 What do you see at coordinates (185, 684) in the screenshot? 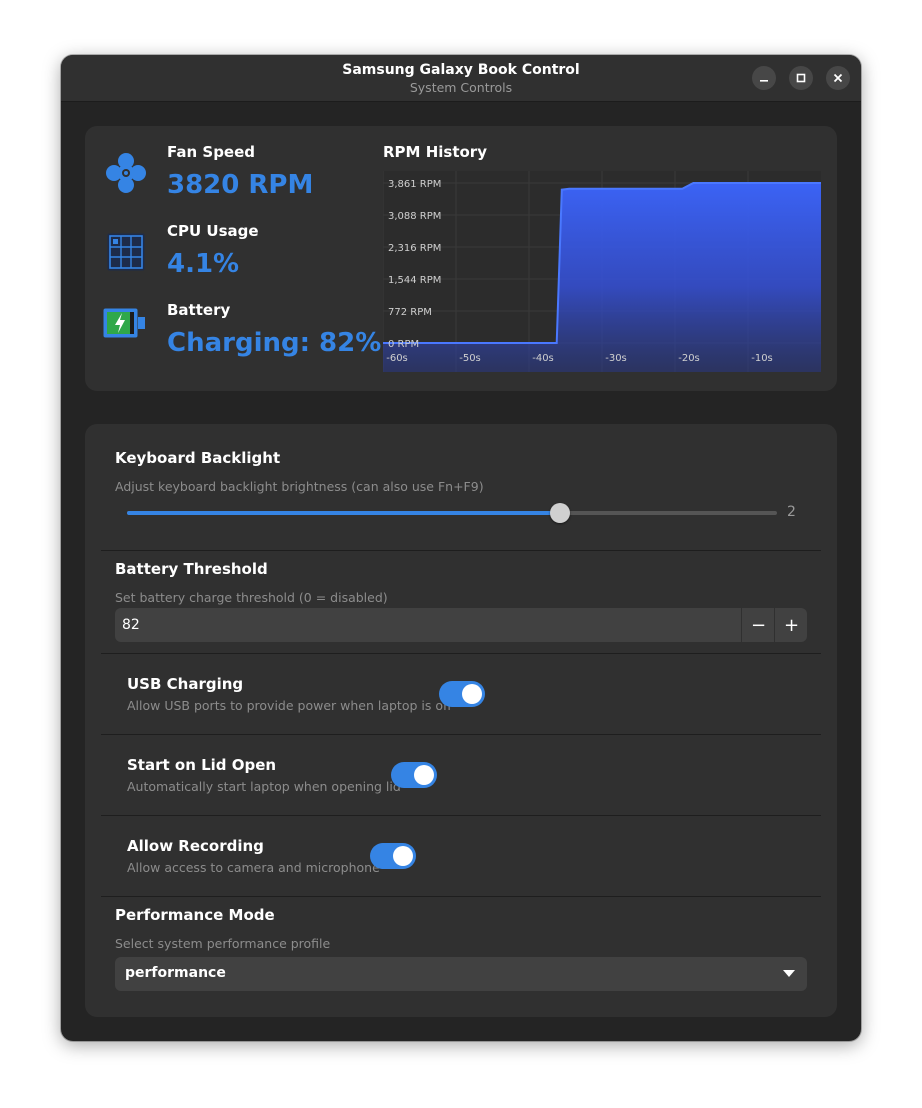
I see `usb-charging-title: USB Charging` at bounding box center [185, 684].